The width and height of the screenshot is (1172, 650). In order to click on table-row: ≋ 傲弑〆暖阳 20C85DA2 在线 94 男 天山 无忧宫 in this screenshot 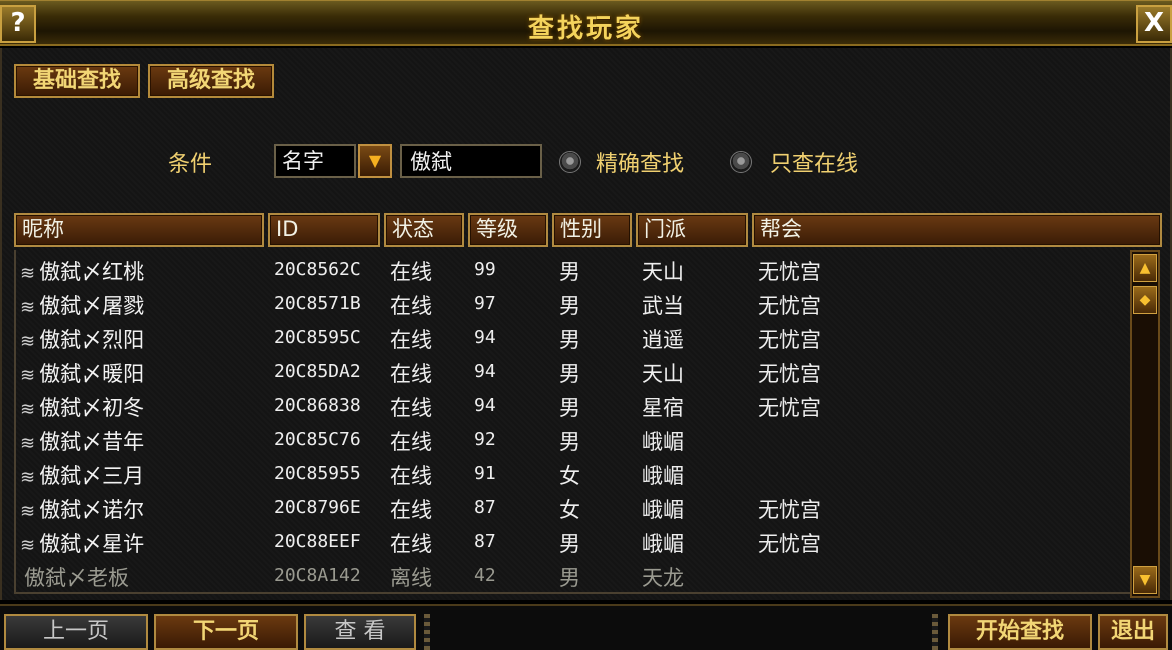, I will do `click(575, 371)`.